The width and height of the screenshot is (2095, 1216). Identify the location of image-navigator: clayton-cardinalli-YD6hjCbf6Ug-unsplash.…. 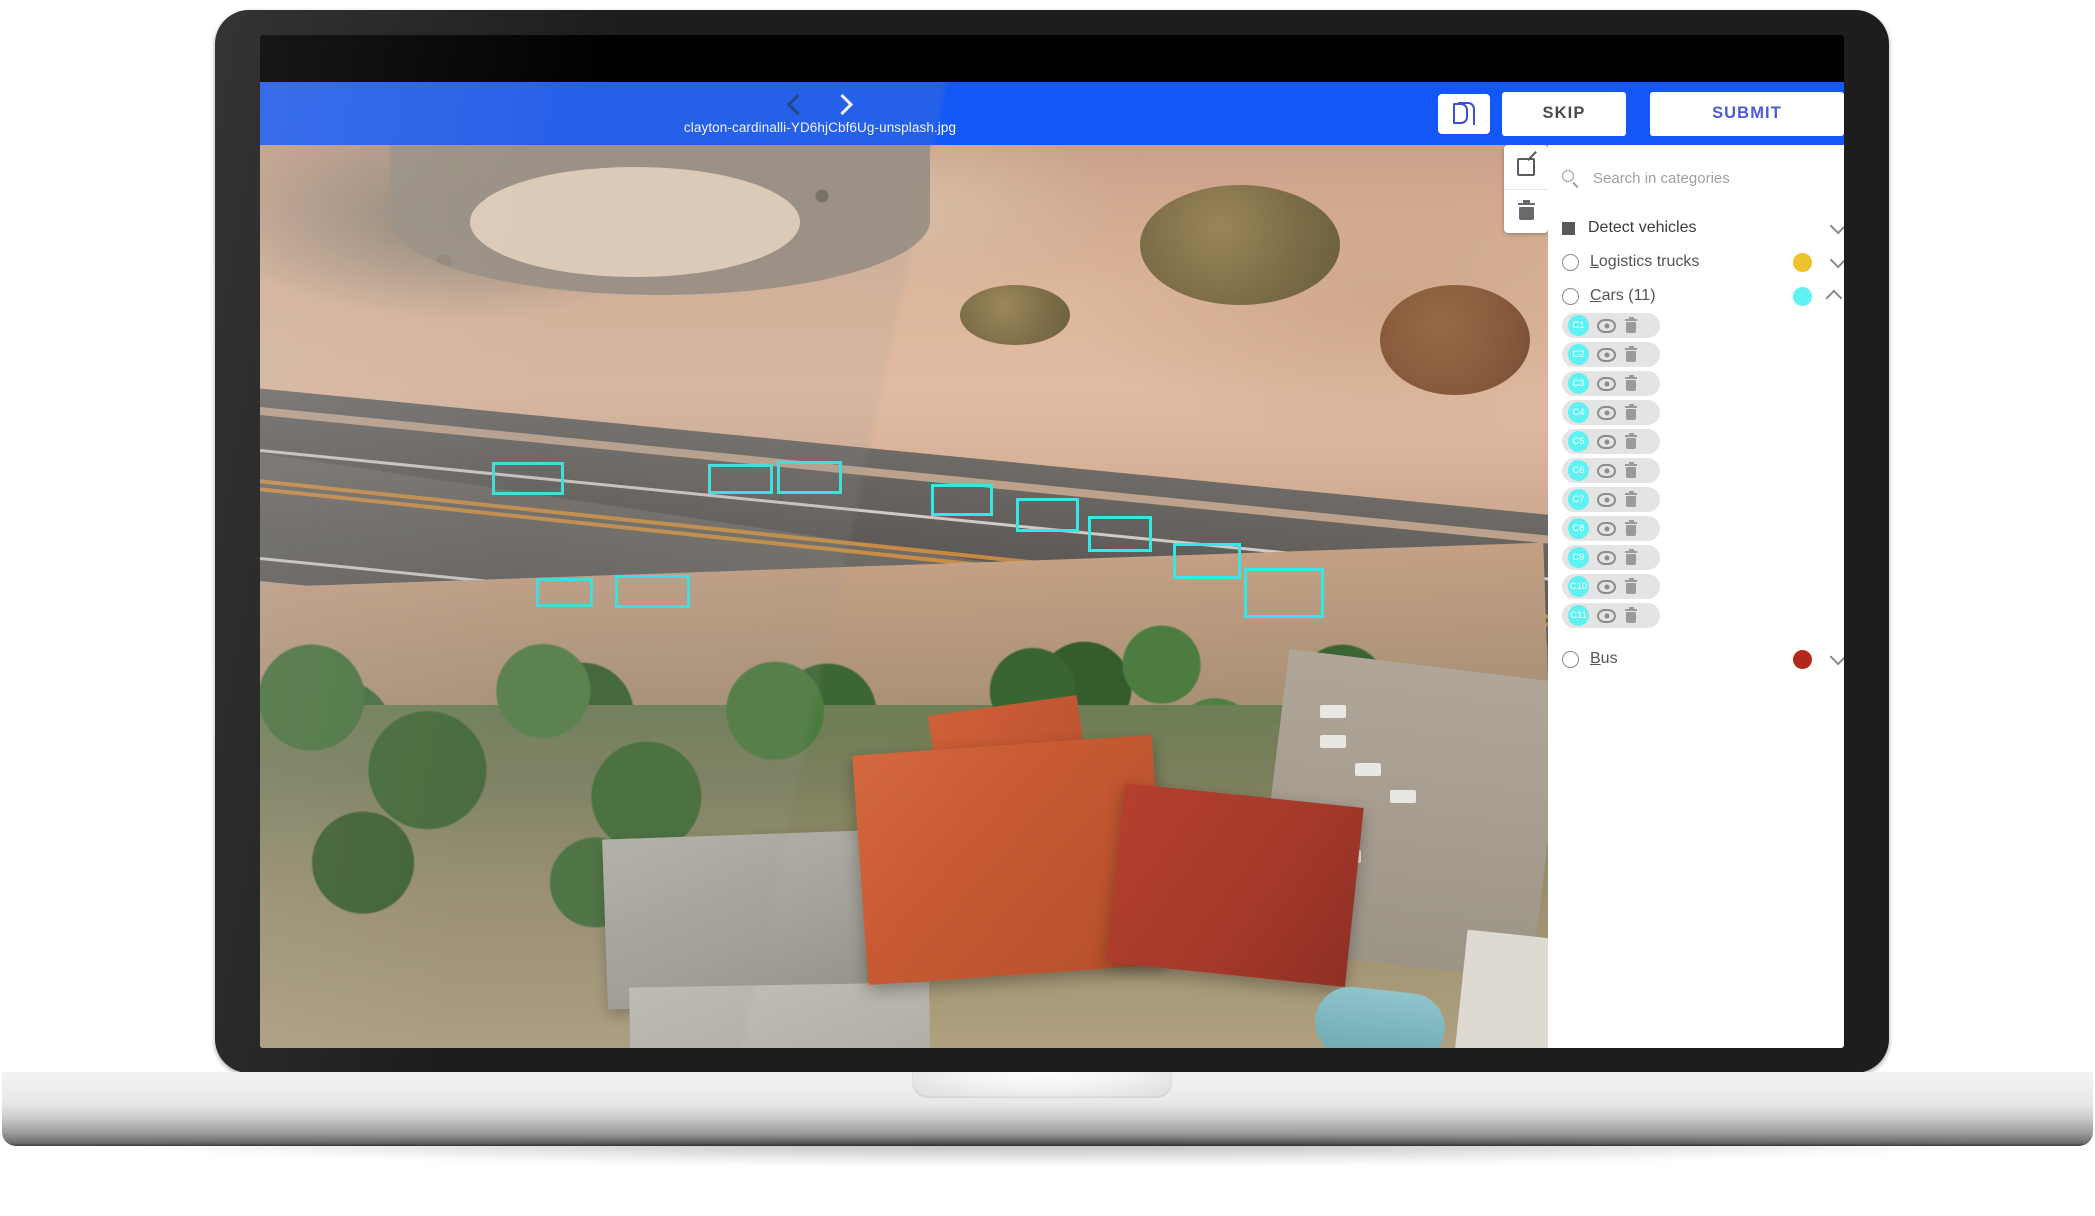
(820, 113).